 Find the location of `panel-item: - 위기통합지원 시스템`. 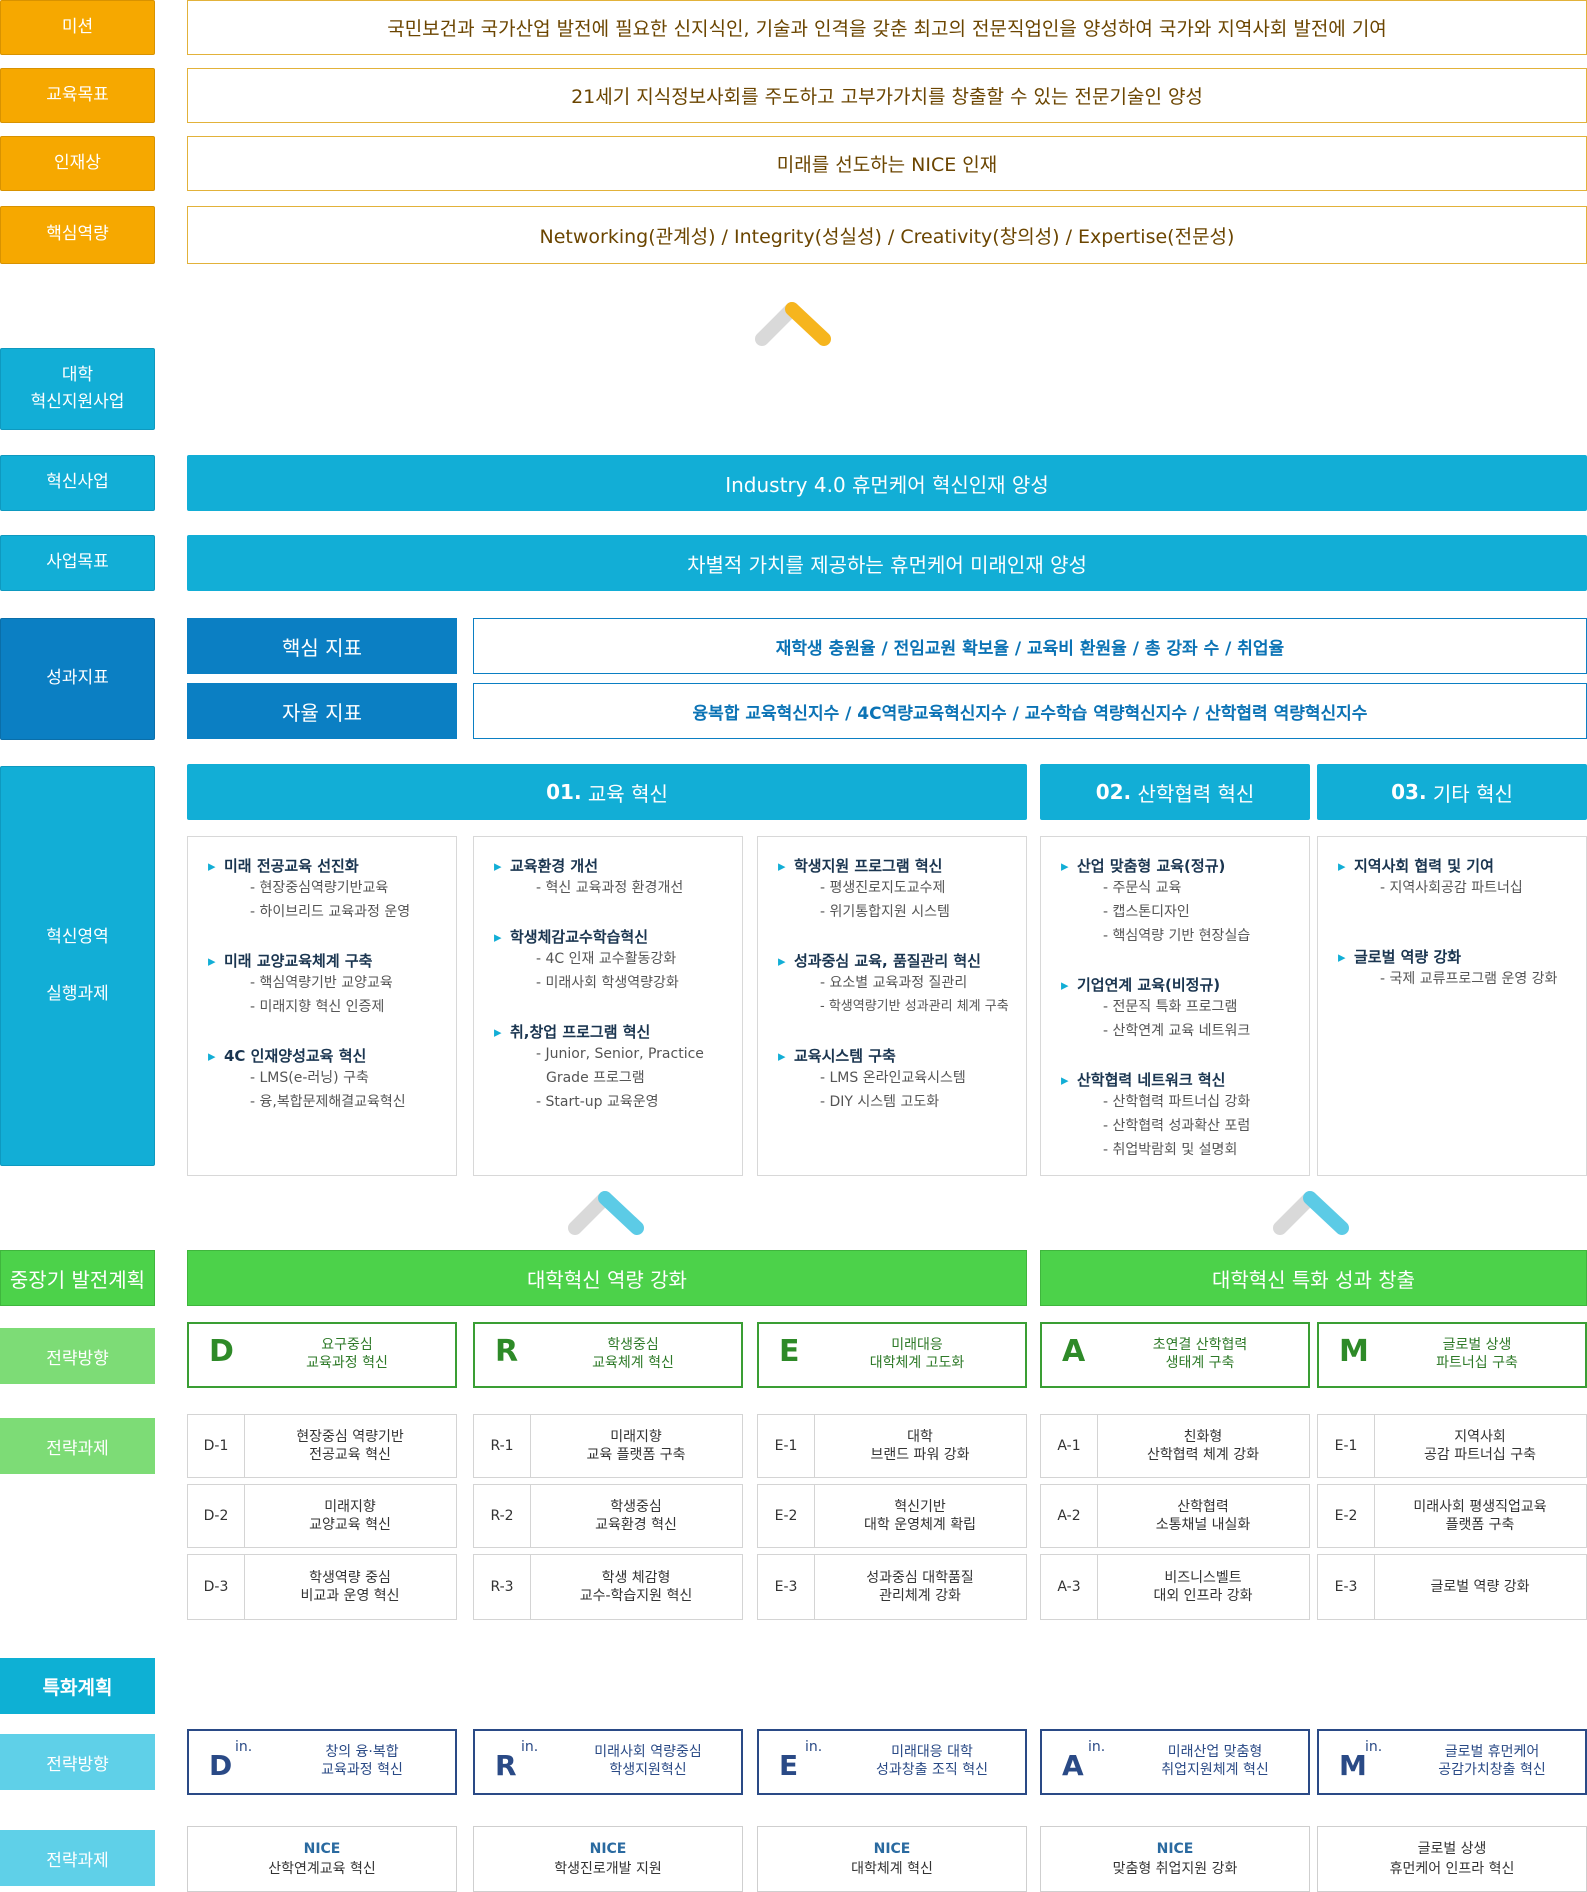

panel-item: - 위기통합지원 시스템 is located at coordinates (885, 912).